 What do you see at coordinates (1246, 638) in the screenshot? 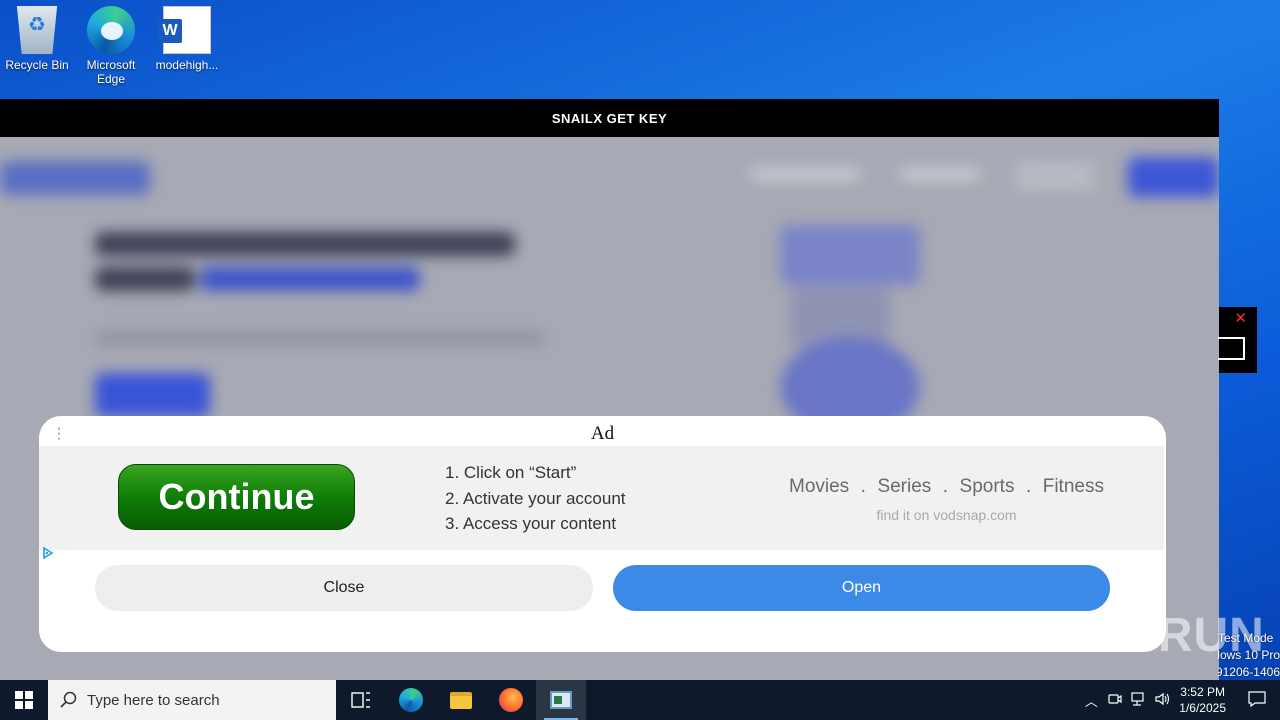
I see `watermark-line: Test Mode` at bounding box center [1246, 638].